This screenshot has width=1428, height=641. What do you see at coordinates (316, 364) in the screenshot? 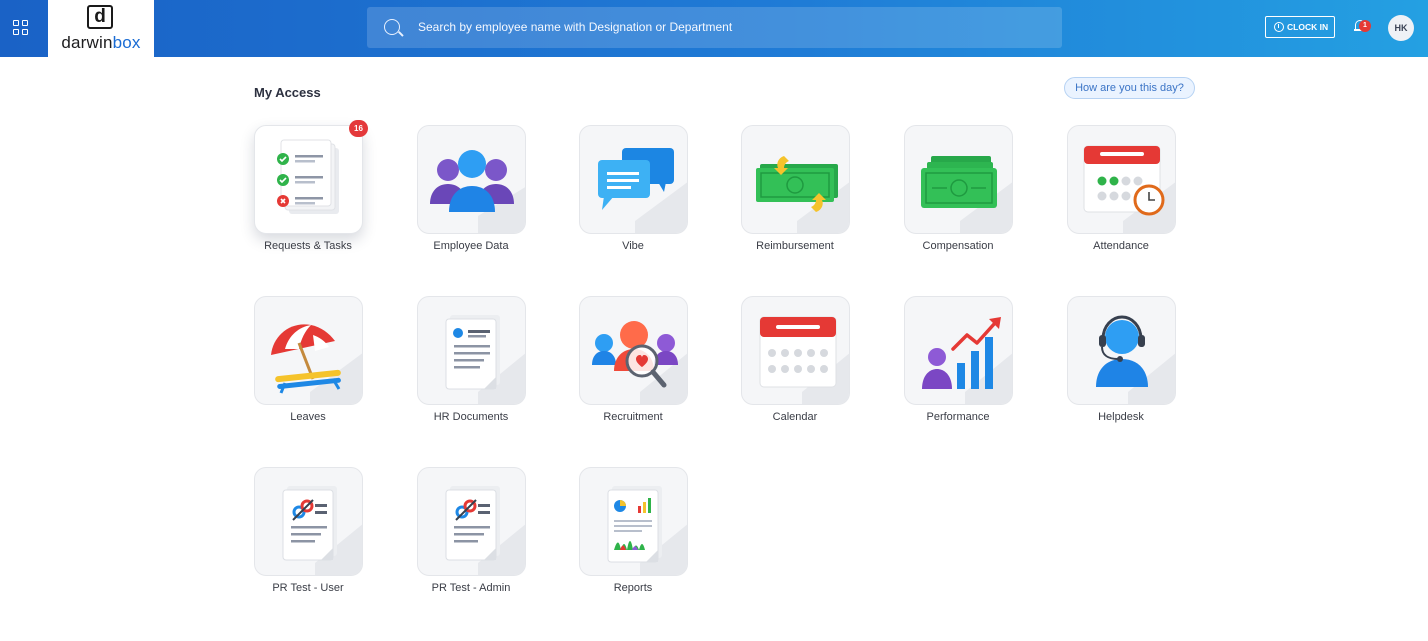
I see `leaves-icon` at bounding box center [316, 364].